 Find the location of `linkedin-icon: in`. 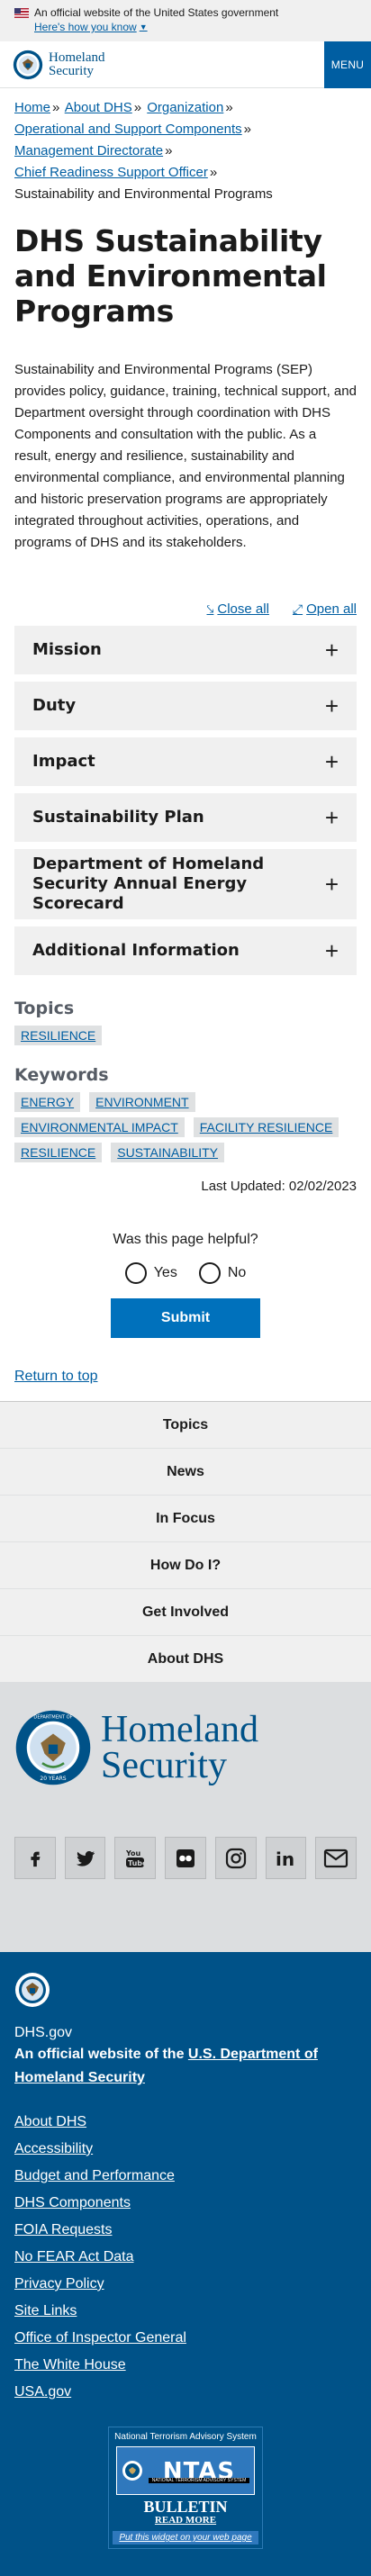

linkedin-icon: in is located at coordinates (286, 1858).